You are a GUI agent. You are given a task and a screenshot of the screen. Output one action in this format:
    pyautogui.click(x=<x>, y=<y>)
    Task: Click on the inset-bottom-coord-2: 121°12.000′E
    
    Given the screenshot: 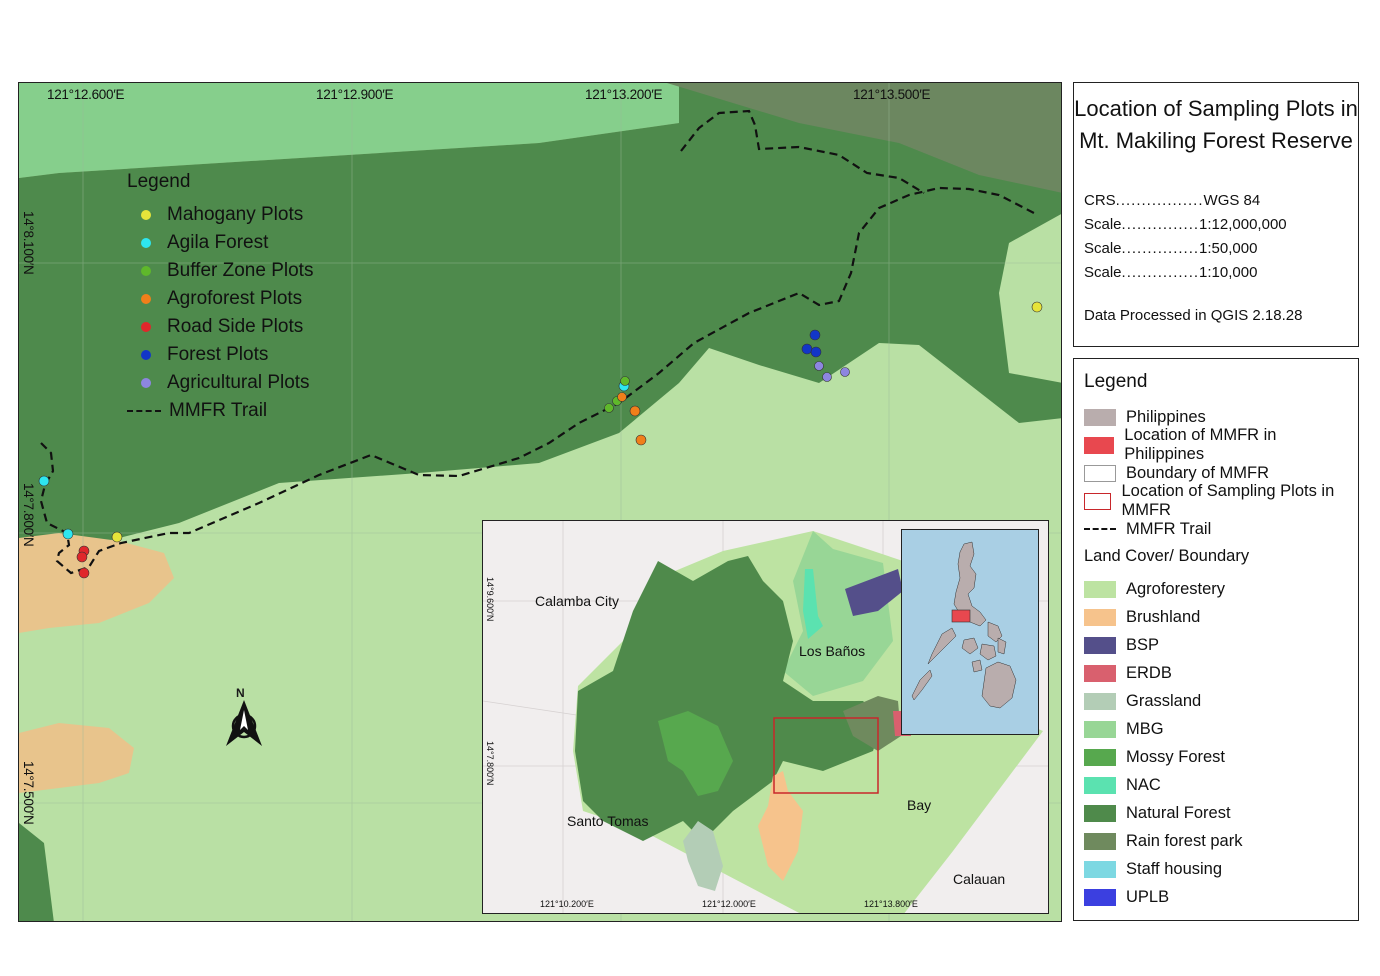 What is the action you would take?
    pyautogui.click(x=729, y=904)
    